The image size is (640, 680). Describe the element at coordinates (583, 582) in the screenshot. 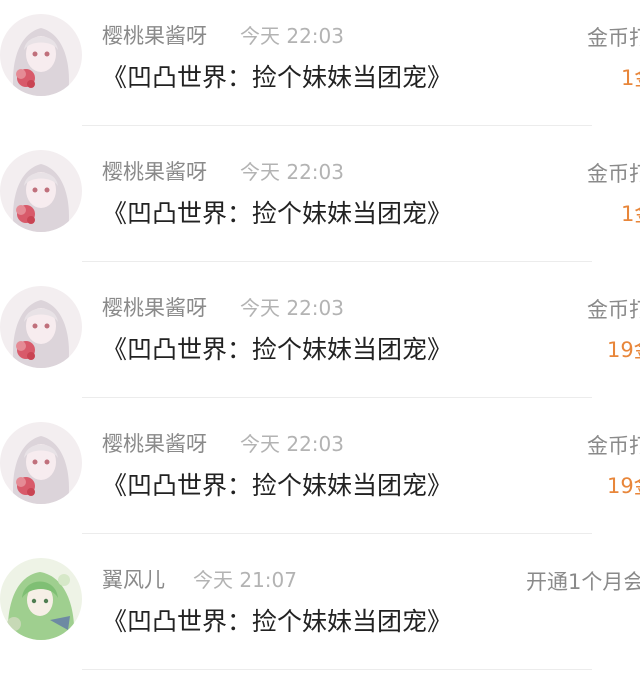

I see `action-text: 开通1个月会` at that location.